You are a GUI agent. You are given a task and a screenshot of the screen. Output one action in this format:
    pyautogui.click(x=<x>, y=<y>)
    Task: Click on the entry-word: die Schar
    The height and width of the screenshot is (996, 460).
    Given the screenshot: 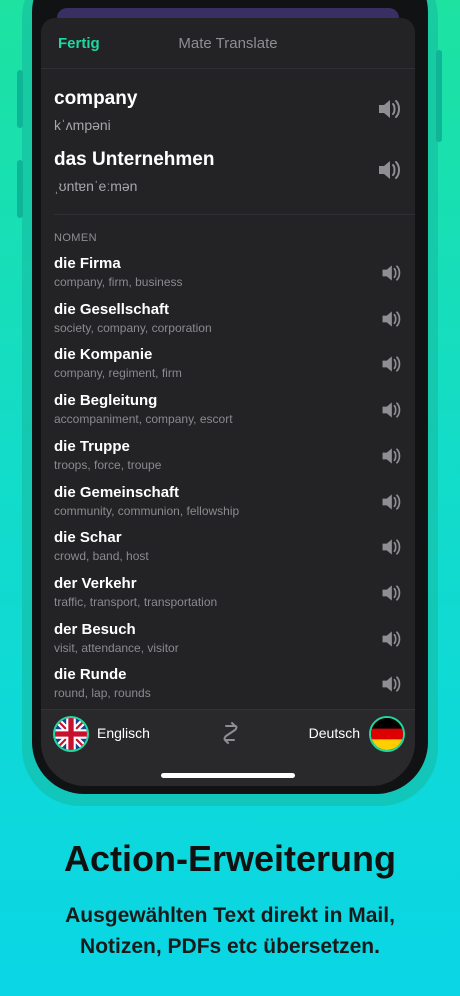 What is the action you would take?
    pyautogui.click(x=88, y=538)
    